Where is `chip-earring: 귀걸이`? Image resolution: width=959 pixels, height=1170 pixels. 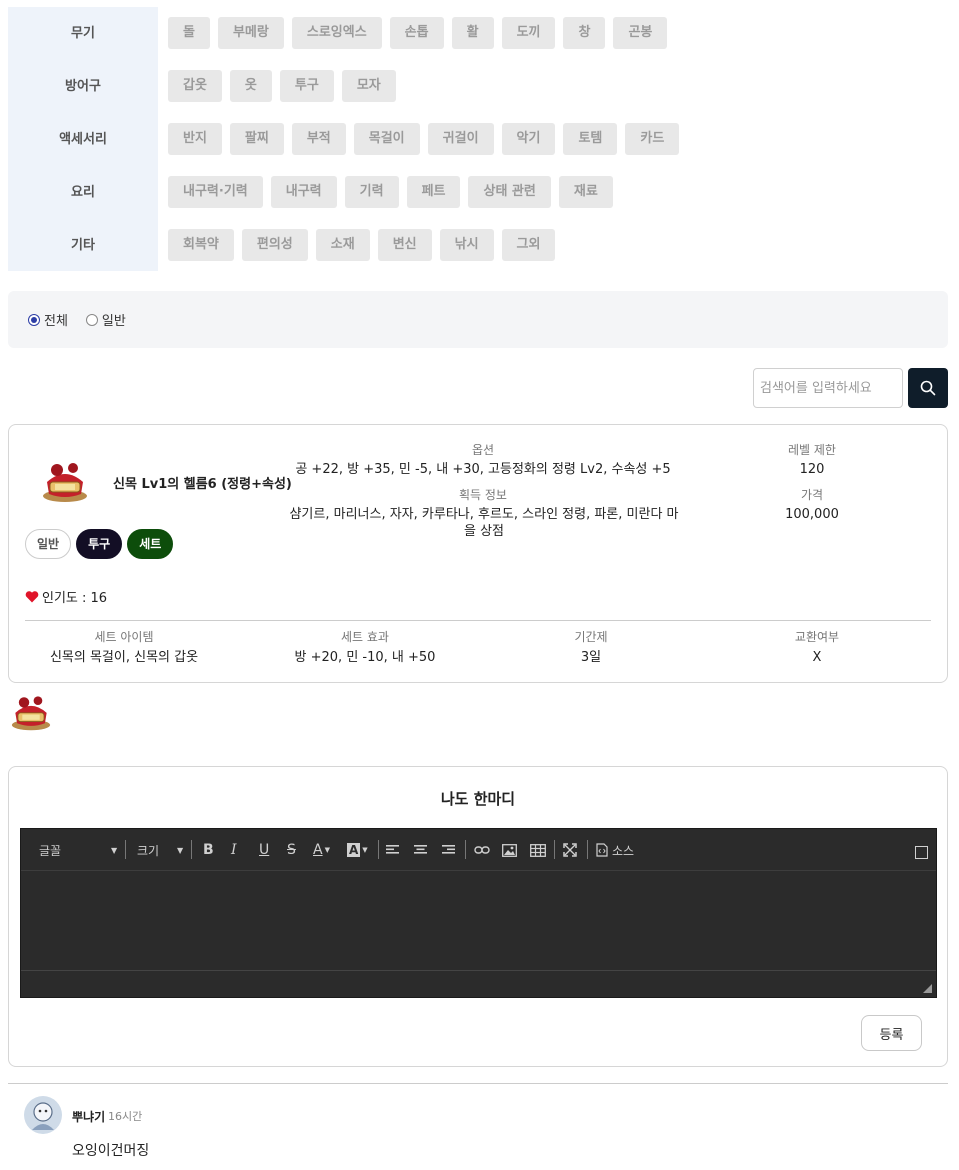
chip-earring: 귀걸이 is located at coordinates (460, 139).